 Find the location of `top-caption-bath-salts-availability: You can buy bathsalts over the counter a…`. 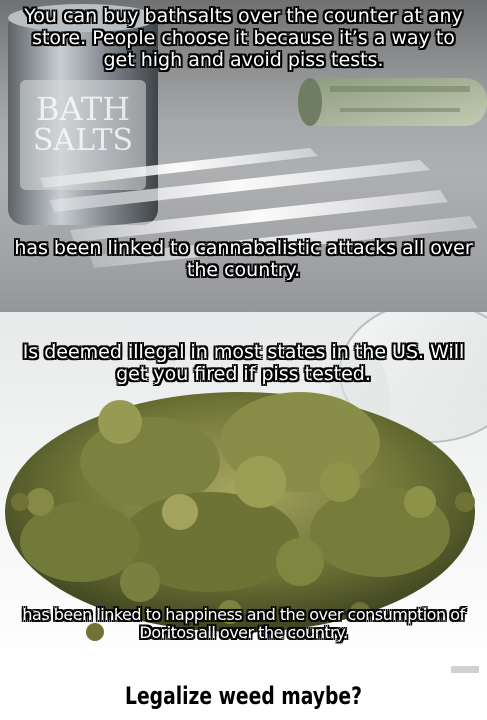

top-caption-bath-salts-availability: You can buy bathsalts over the counter a… is located at coordinates (243, 38).